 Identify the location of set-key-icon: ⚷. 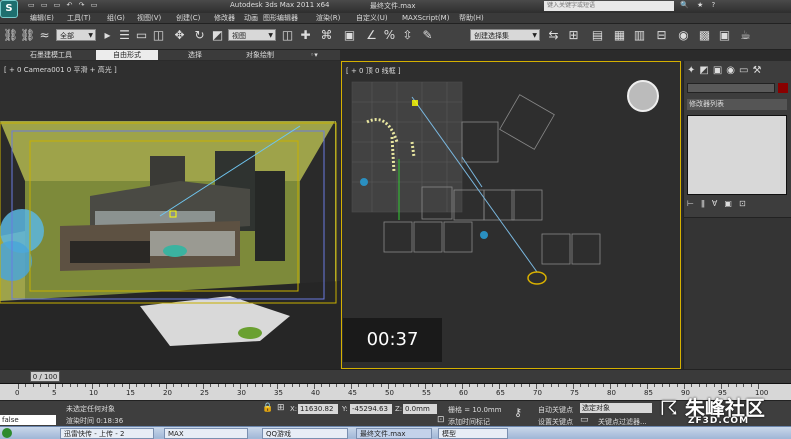
(518, 412).